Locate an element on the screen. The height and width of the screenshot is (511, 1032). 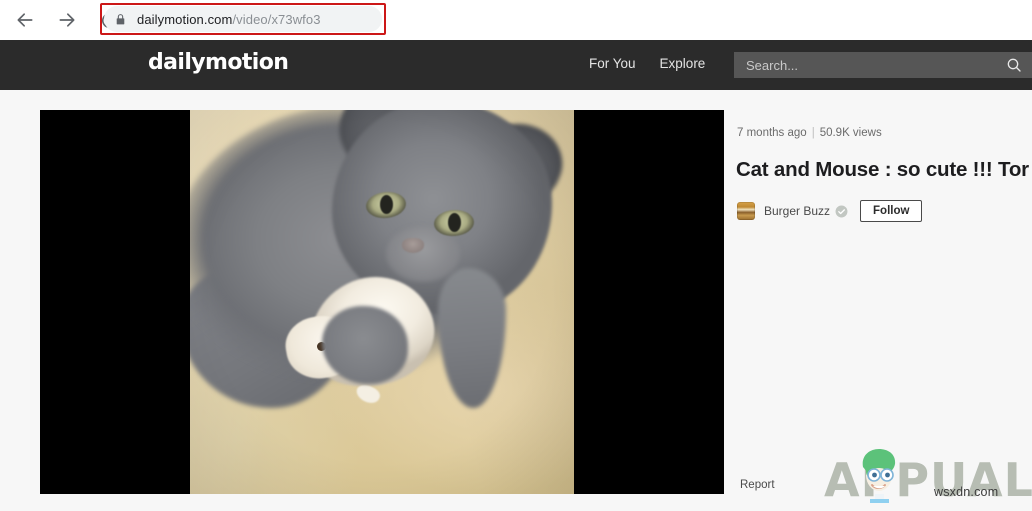
channel-row: Burger Buzz Follow is located at coordinates (830, 211).